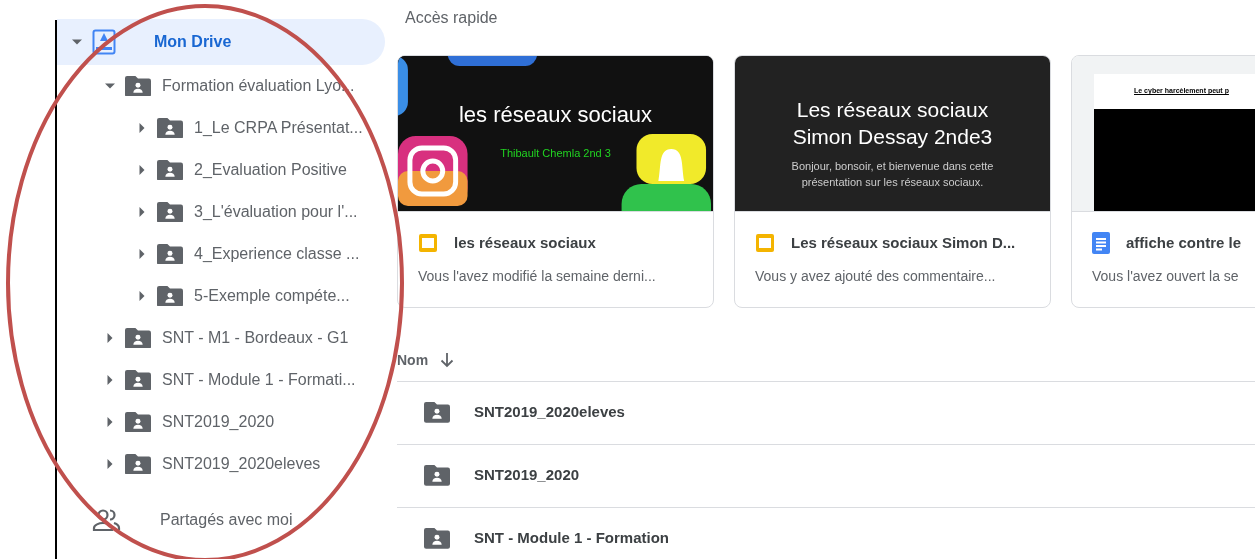  What do you see at coordinates (452, 18) in the screenshot?
I see `section-title: Accès rapide` at bounding box center [452, 18].